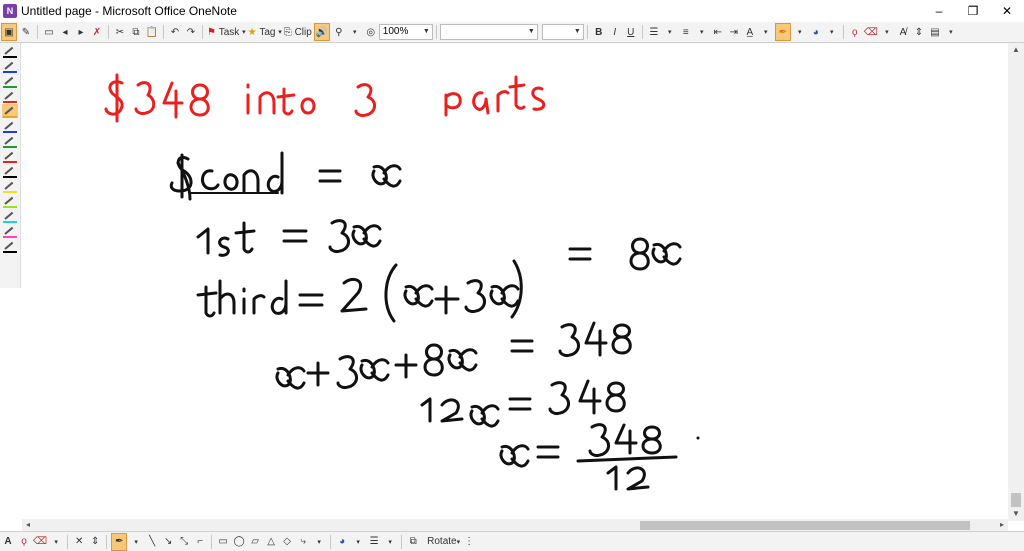 The height and width of the screenshot is (551, 1024). What do you see at coordinates (1007, 11) in the screenshot?
I see `close-button: ✕` at bounding box center [1007, 11].